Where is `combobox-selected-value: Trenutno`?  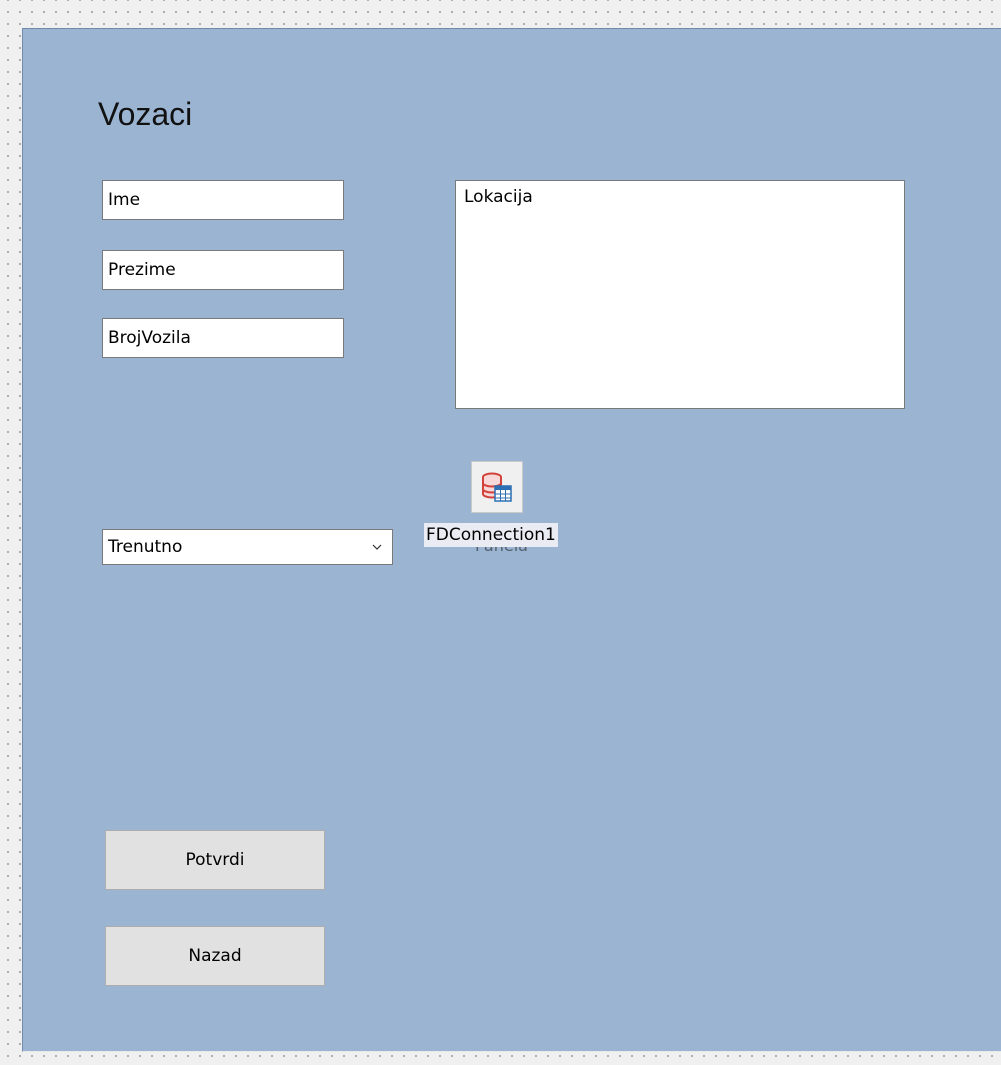
combobox-selected-value: Trenutno is located at coordinates (145, 547).